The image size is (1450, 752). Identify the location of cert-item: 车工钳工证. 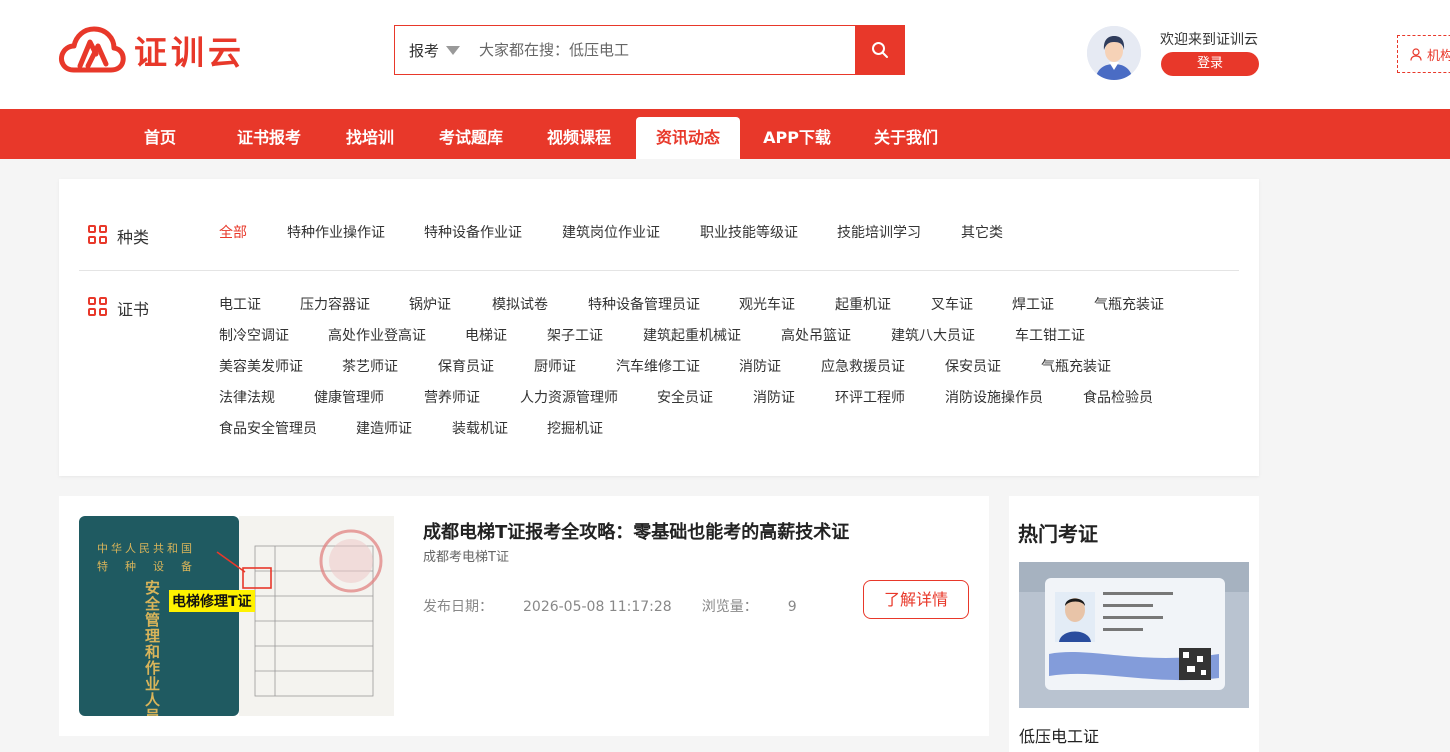
(1050, 335).